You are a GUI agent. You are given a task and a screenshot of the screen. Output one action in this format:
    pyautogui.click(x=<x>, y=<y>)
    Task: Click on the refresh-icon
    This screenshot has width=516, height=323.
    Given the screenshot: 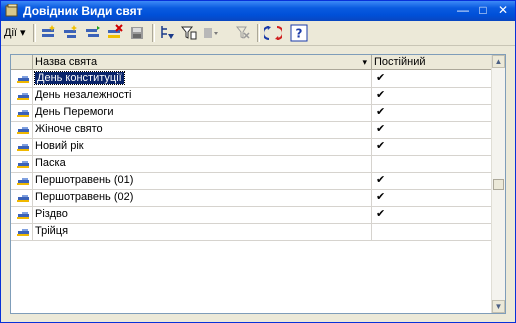 What is the action you would take?
    pyautogui.click(x=273, y=33)
    